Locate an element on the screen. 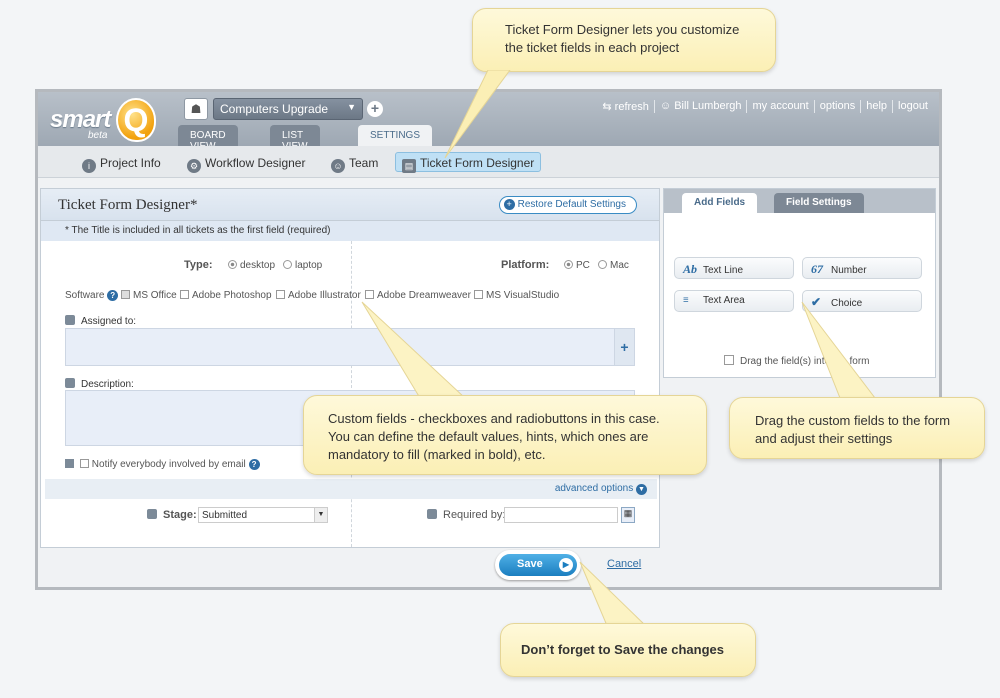  page-title: Ticket Form Designer* is located at coordinates (128, 205).